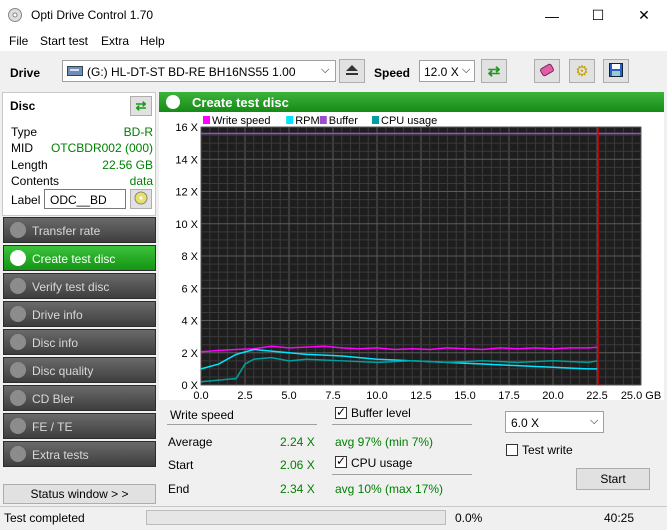 Image resolution: width=667 pixels, height=530 pixels. Describe the element at coordinates (79, 494) in the screenshot. I see `status-window-button: Status window > >` at that location.